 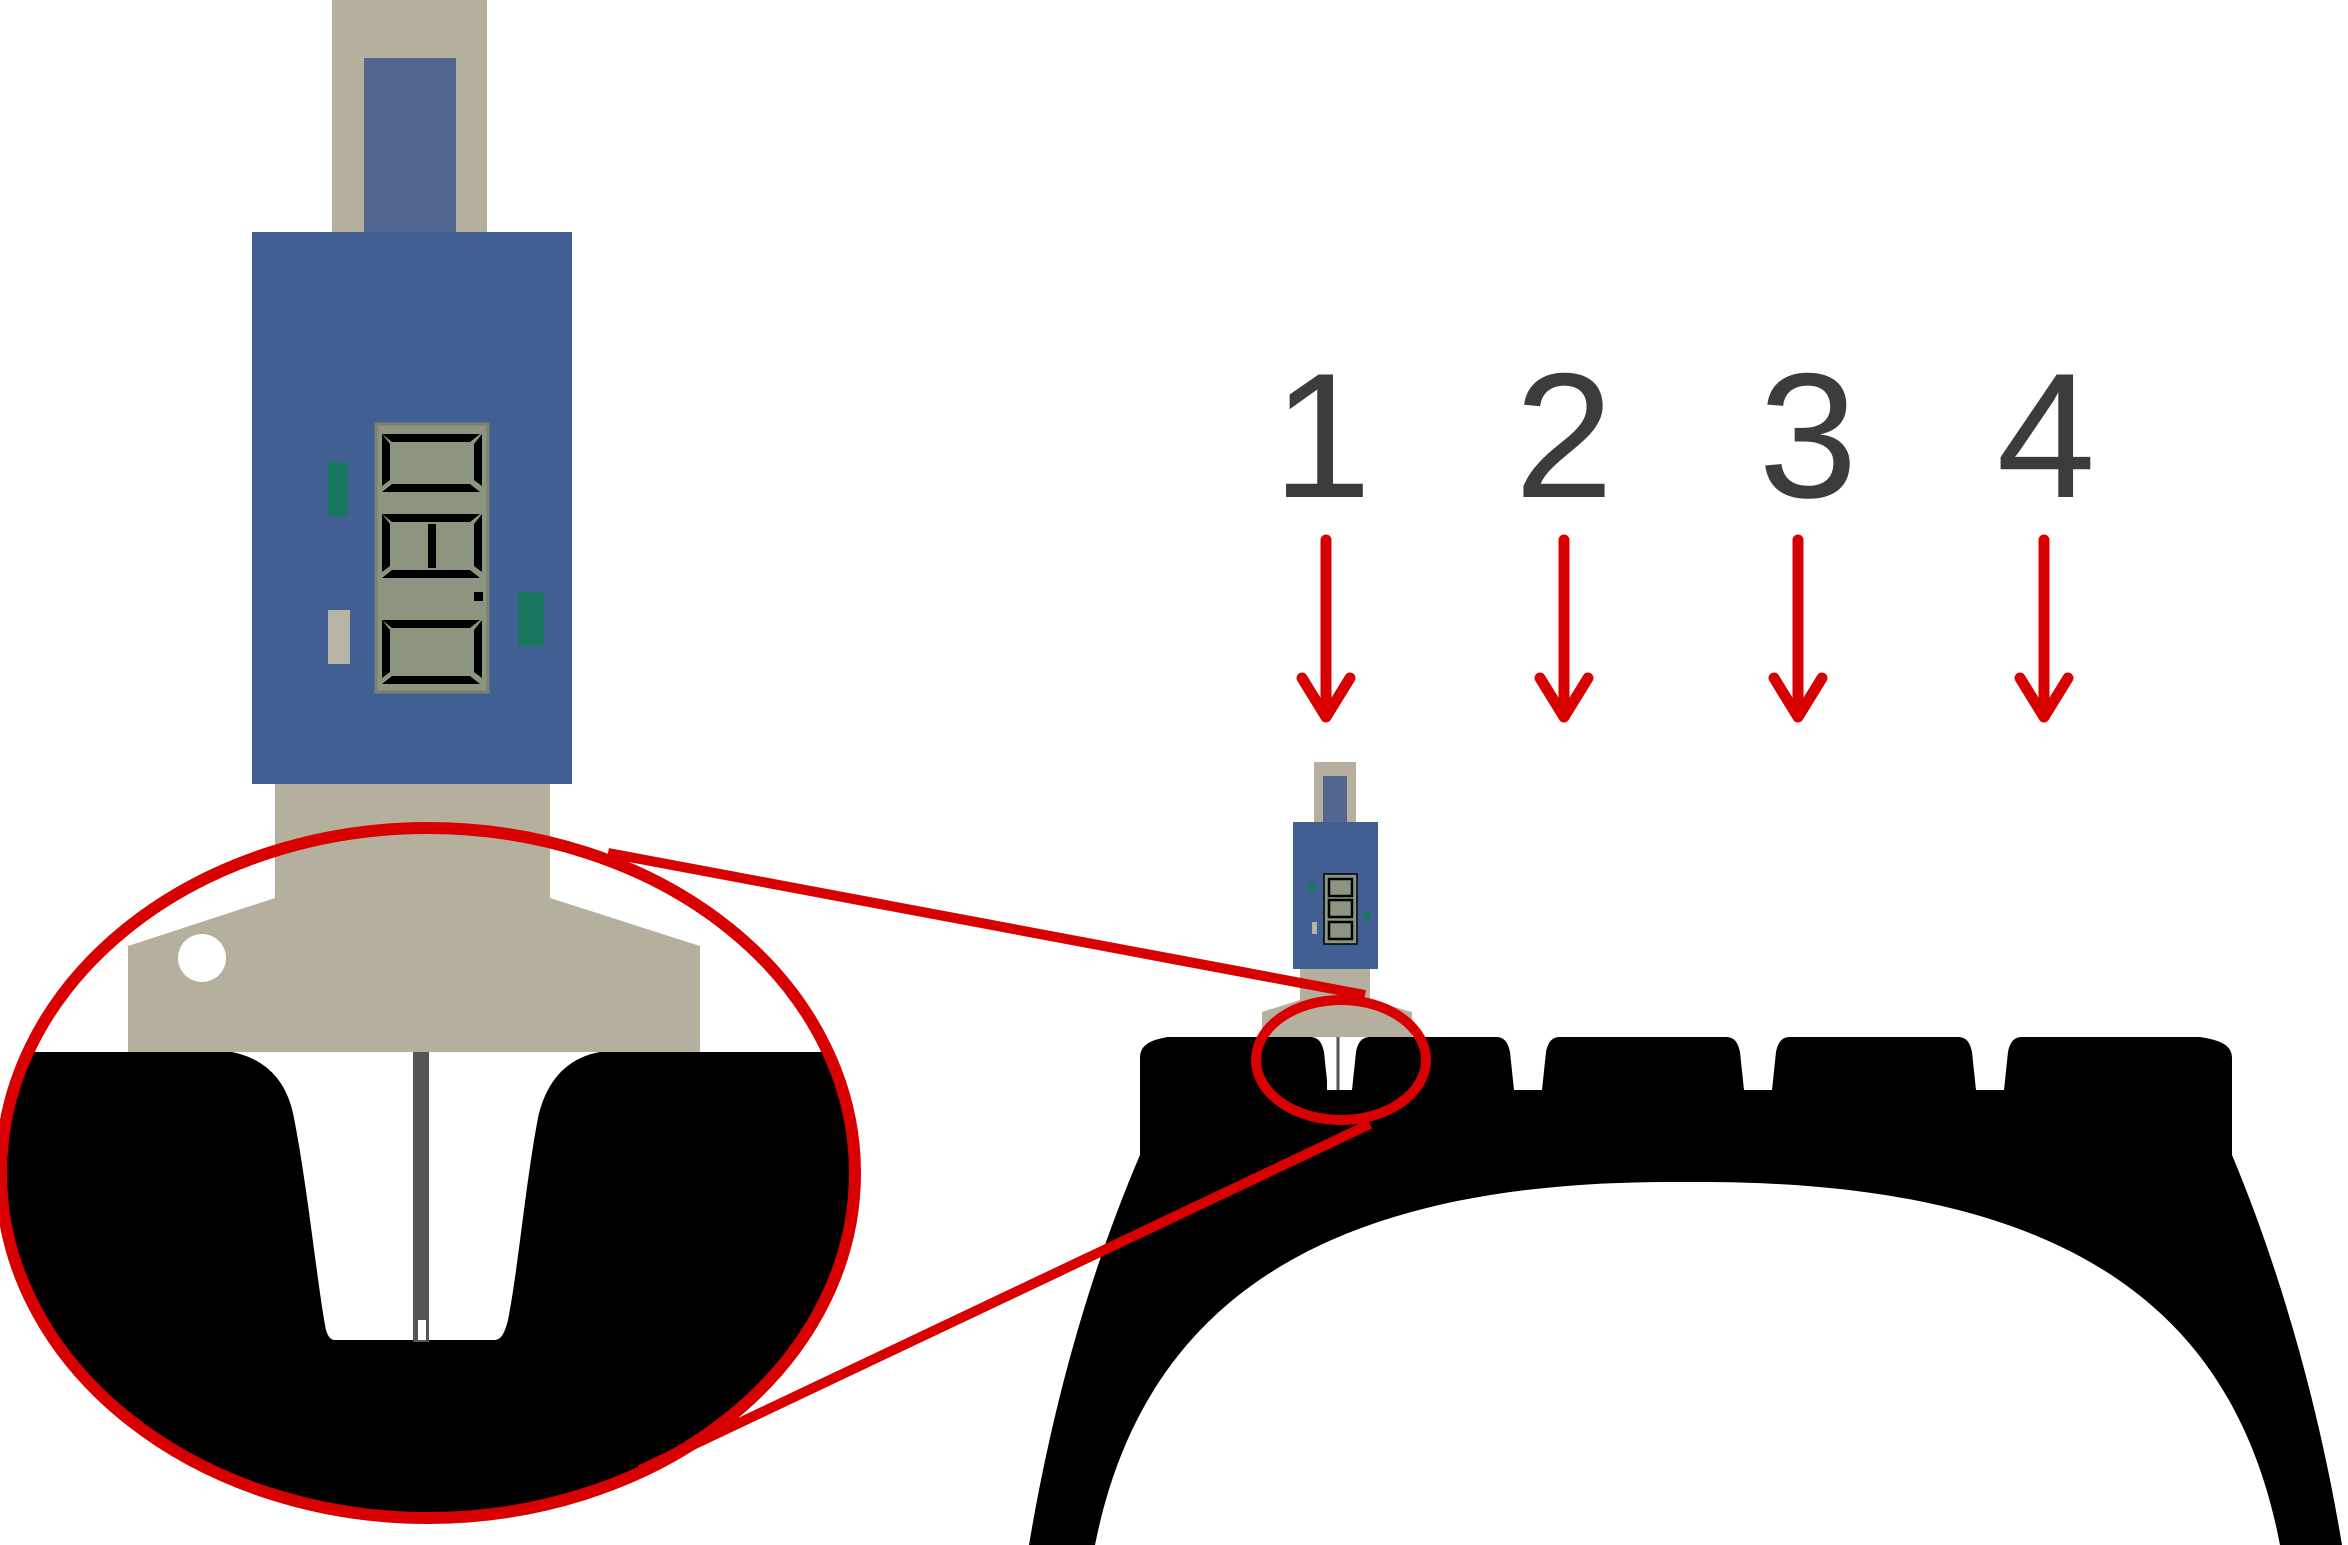 What do you see at coordinates (1564, 435) in the screenshot?
I see `position-label-2: 2` at bounding box center [1564, 435].